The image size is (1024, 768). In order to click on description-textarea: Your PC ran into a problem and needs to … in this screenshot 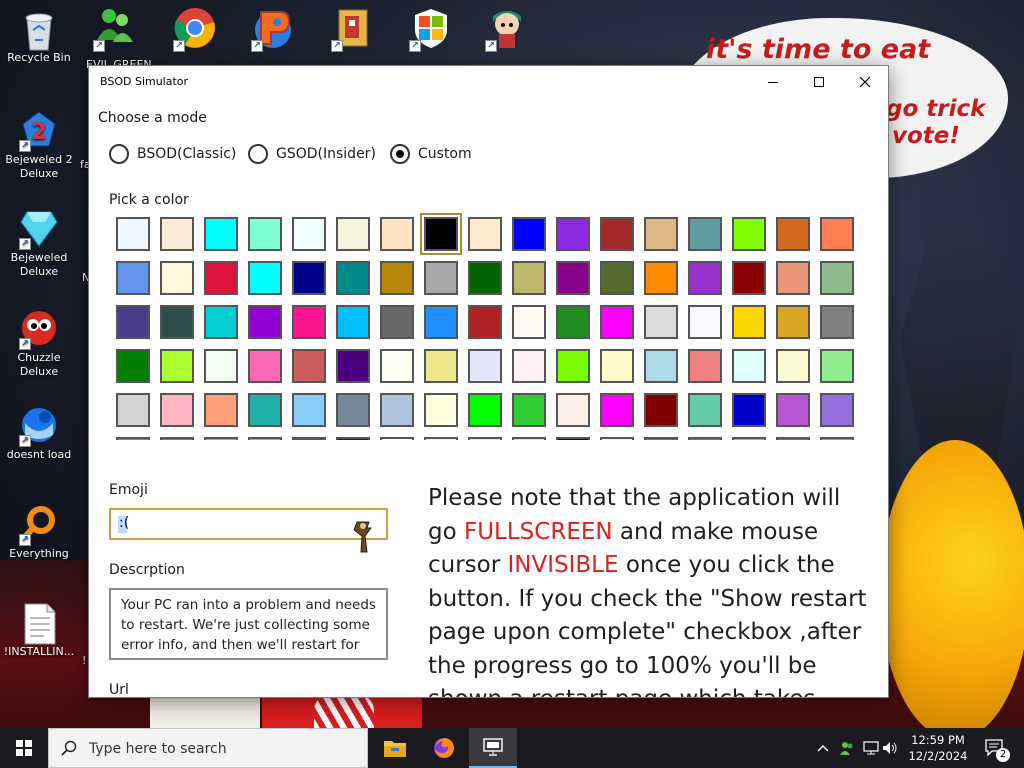, I will do `click(248, 624)`.